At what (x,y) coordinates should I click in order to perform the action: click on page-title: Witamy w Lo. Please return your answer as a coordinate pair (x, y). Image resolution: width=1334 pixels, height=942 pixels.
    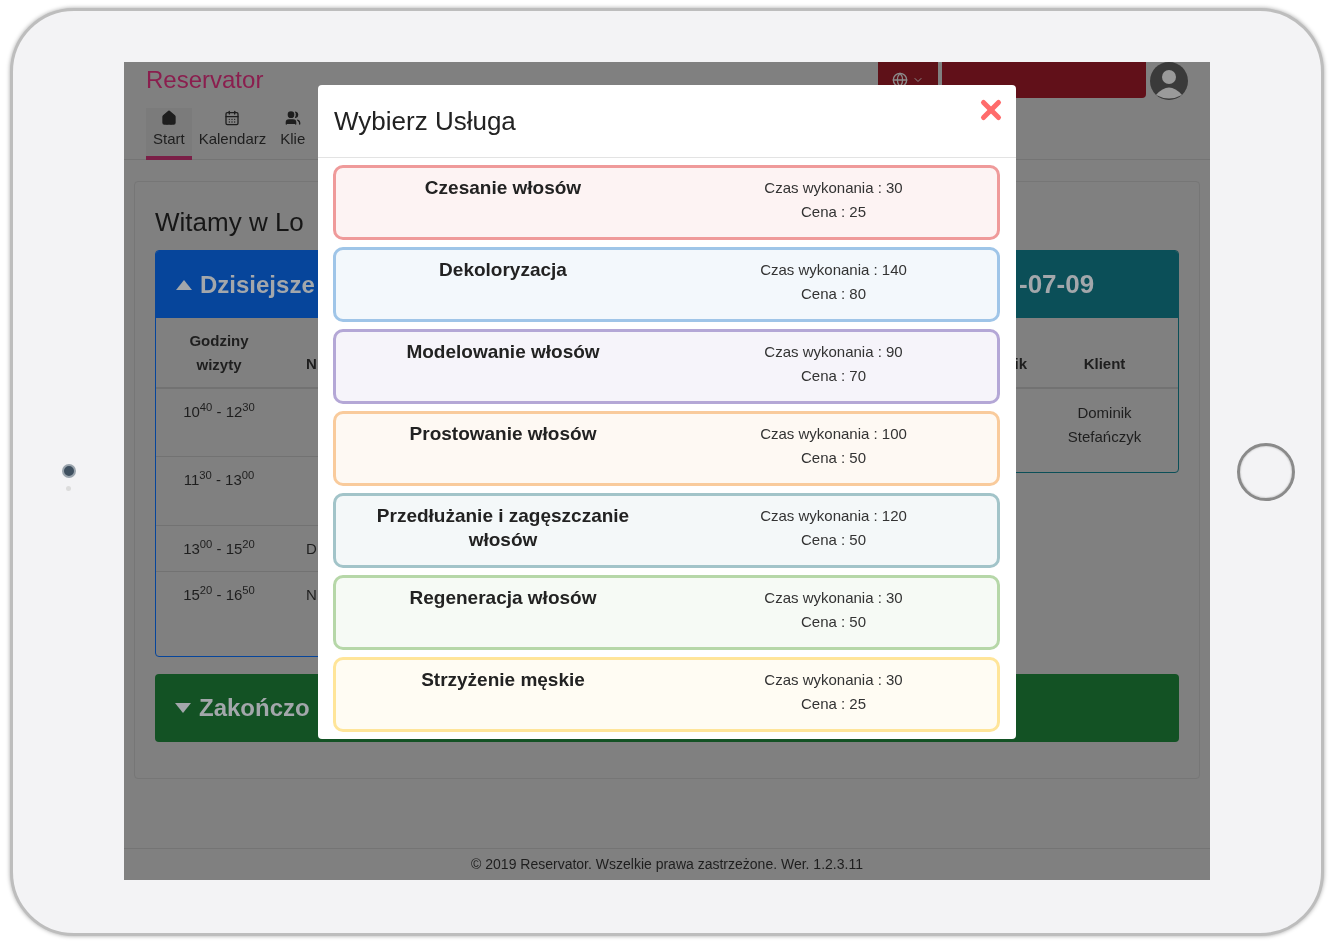
    Looking at the image, I should click on (229, 222).